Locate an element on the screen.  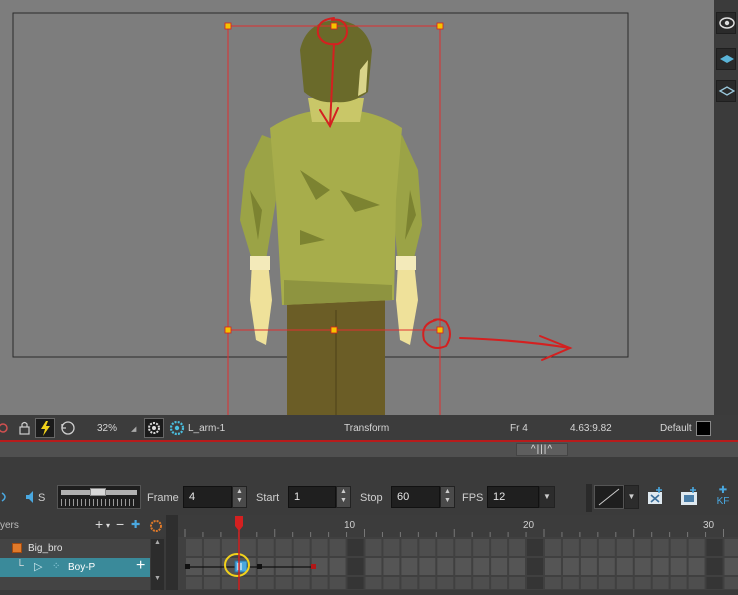
start-field: 1 is located at coordinates (312, 497).